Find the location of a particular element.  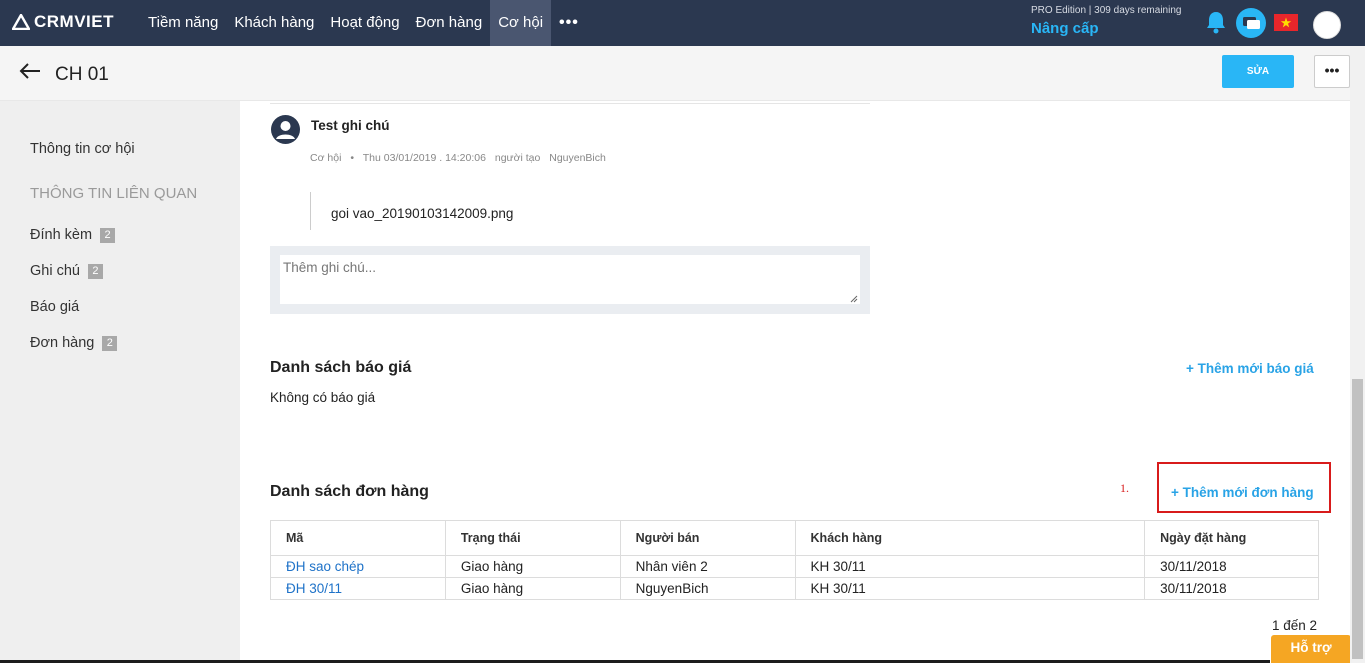

user-avatar is located at coordinates (1327, 25).